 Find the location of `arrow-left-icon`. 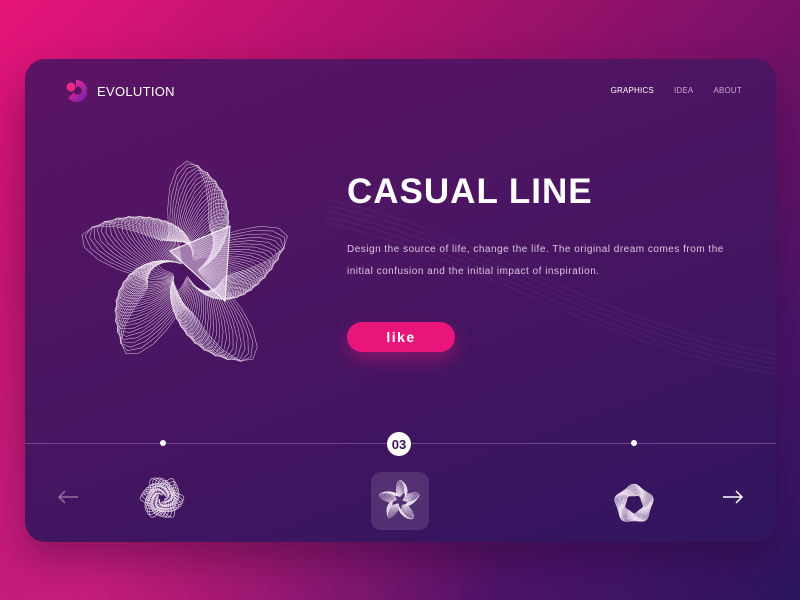

arrow-left-icon is located at coordinates (68, 497).